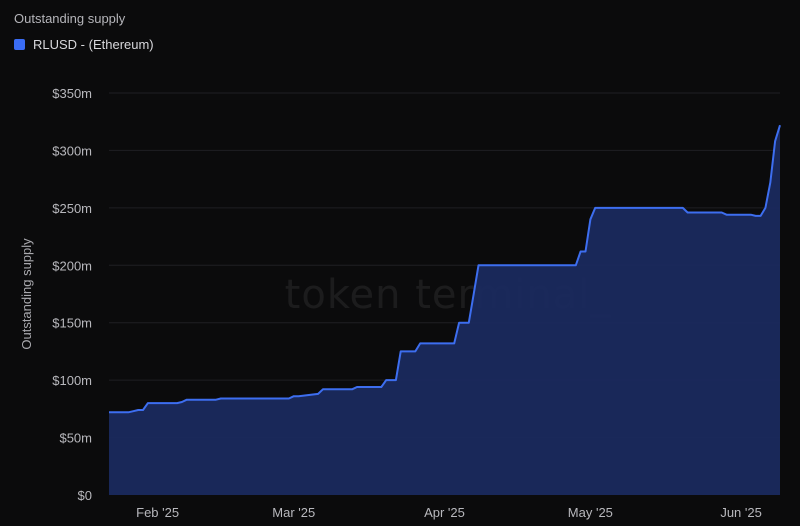  Describe the element at coordinates (157, 512) in the screenshot. I see `x-tick-label: Feb '25` at that location.